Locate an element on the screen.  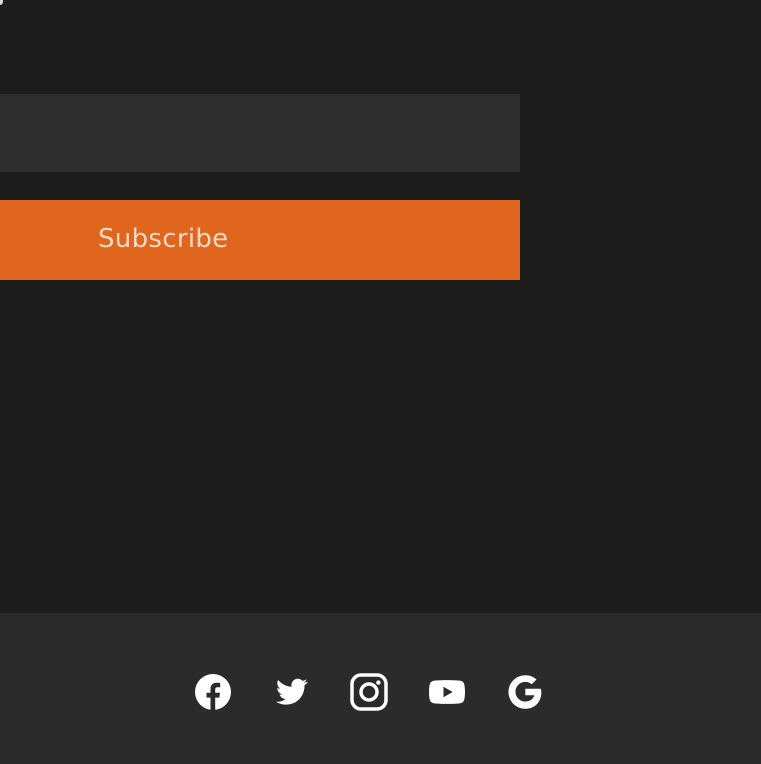
twitter-link is located at coordinates (291, 692).